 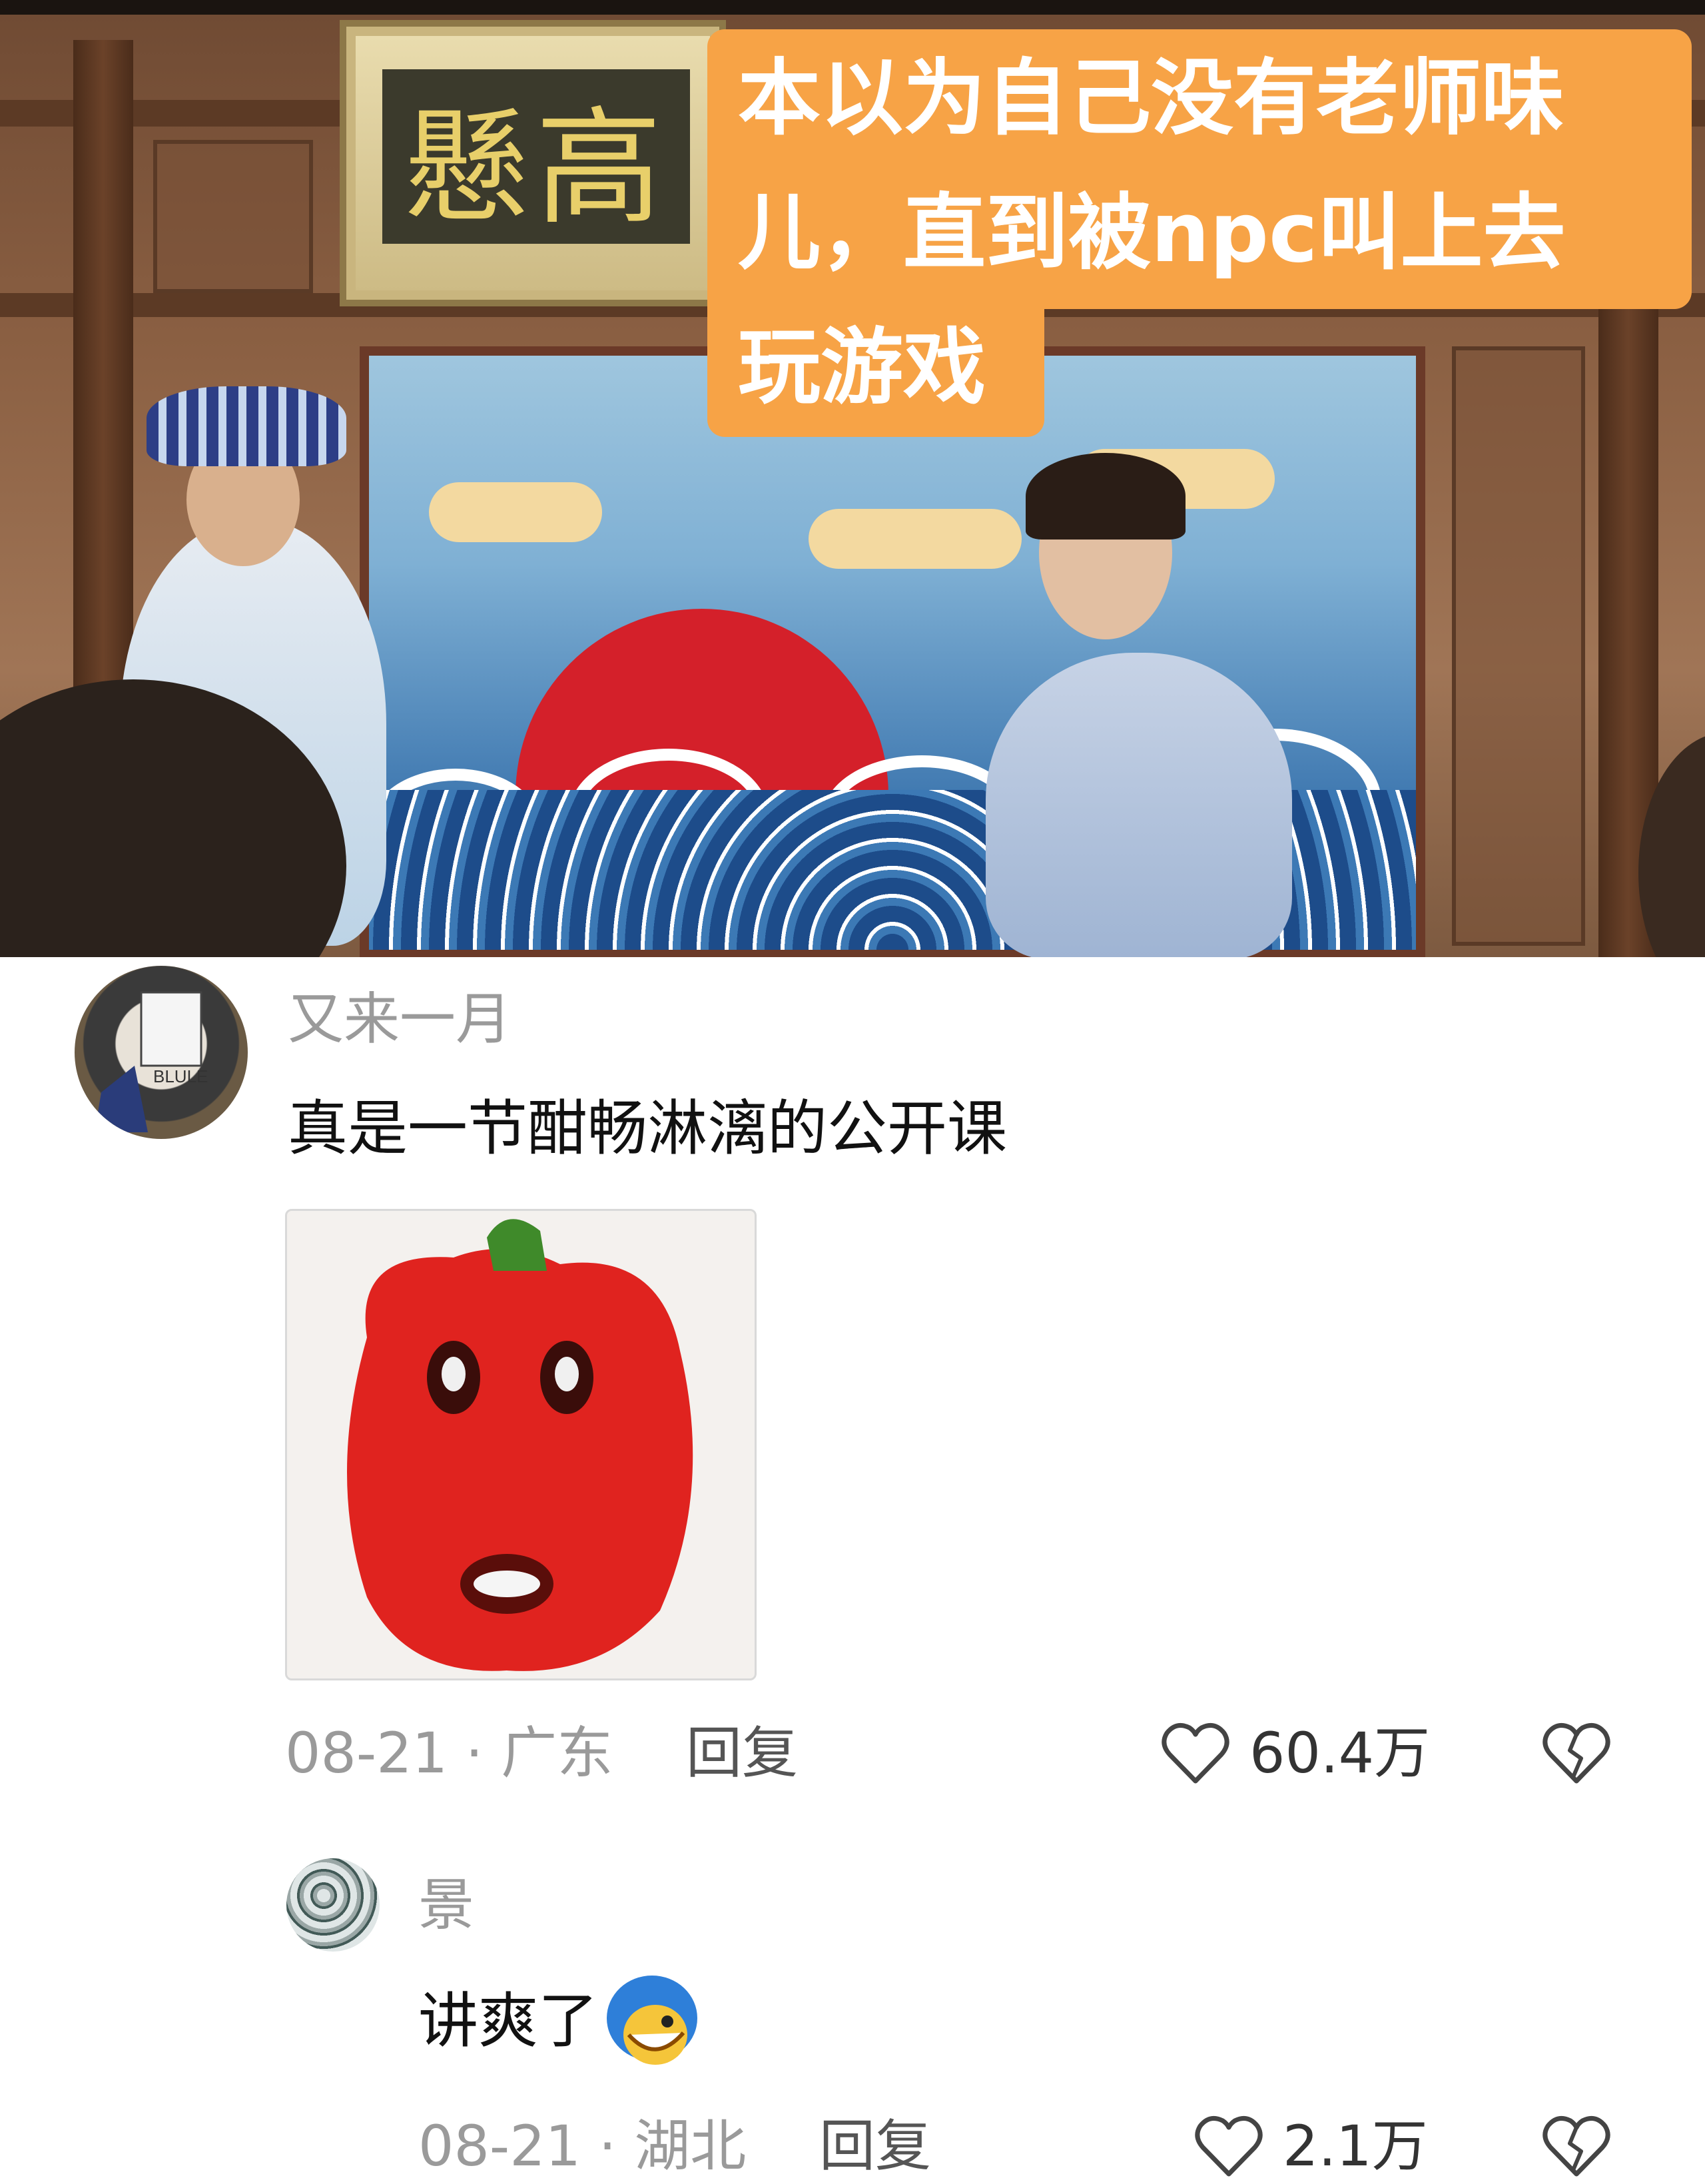 What do you see at coordinates (233, 216) in the screenshot?
I see `wall-panel` at bounding box center [233, 216].